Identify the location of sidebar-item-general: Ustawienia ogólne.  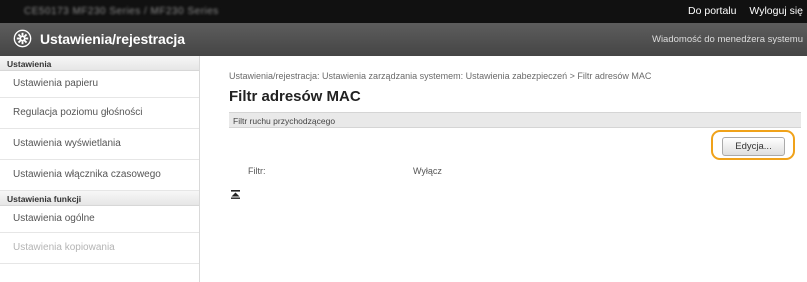
(99, 219).